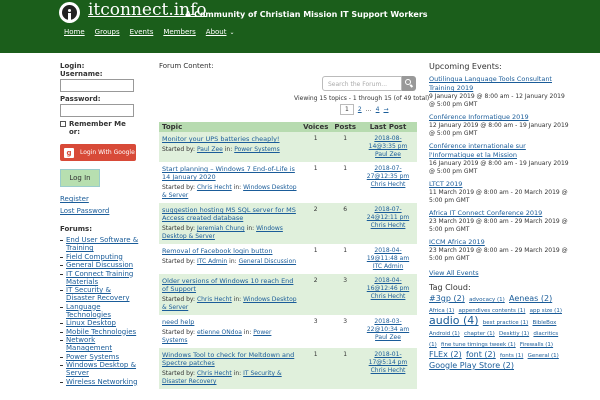 The height and width of the screenshot is (400, 600). What do you see at coordinates (454, 320) in the screenshot?
I see `tag-link: audio (4)` at bounding box center [454, 320].